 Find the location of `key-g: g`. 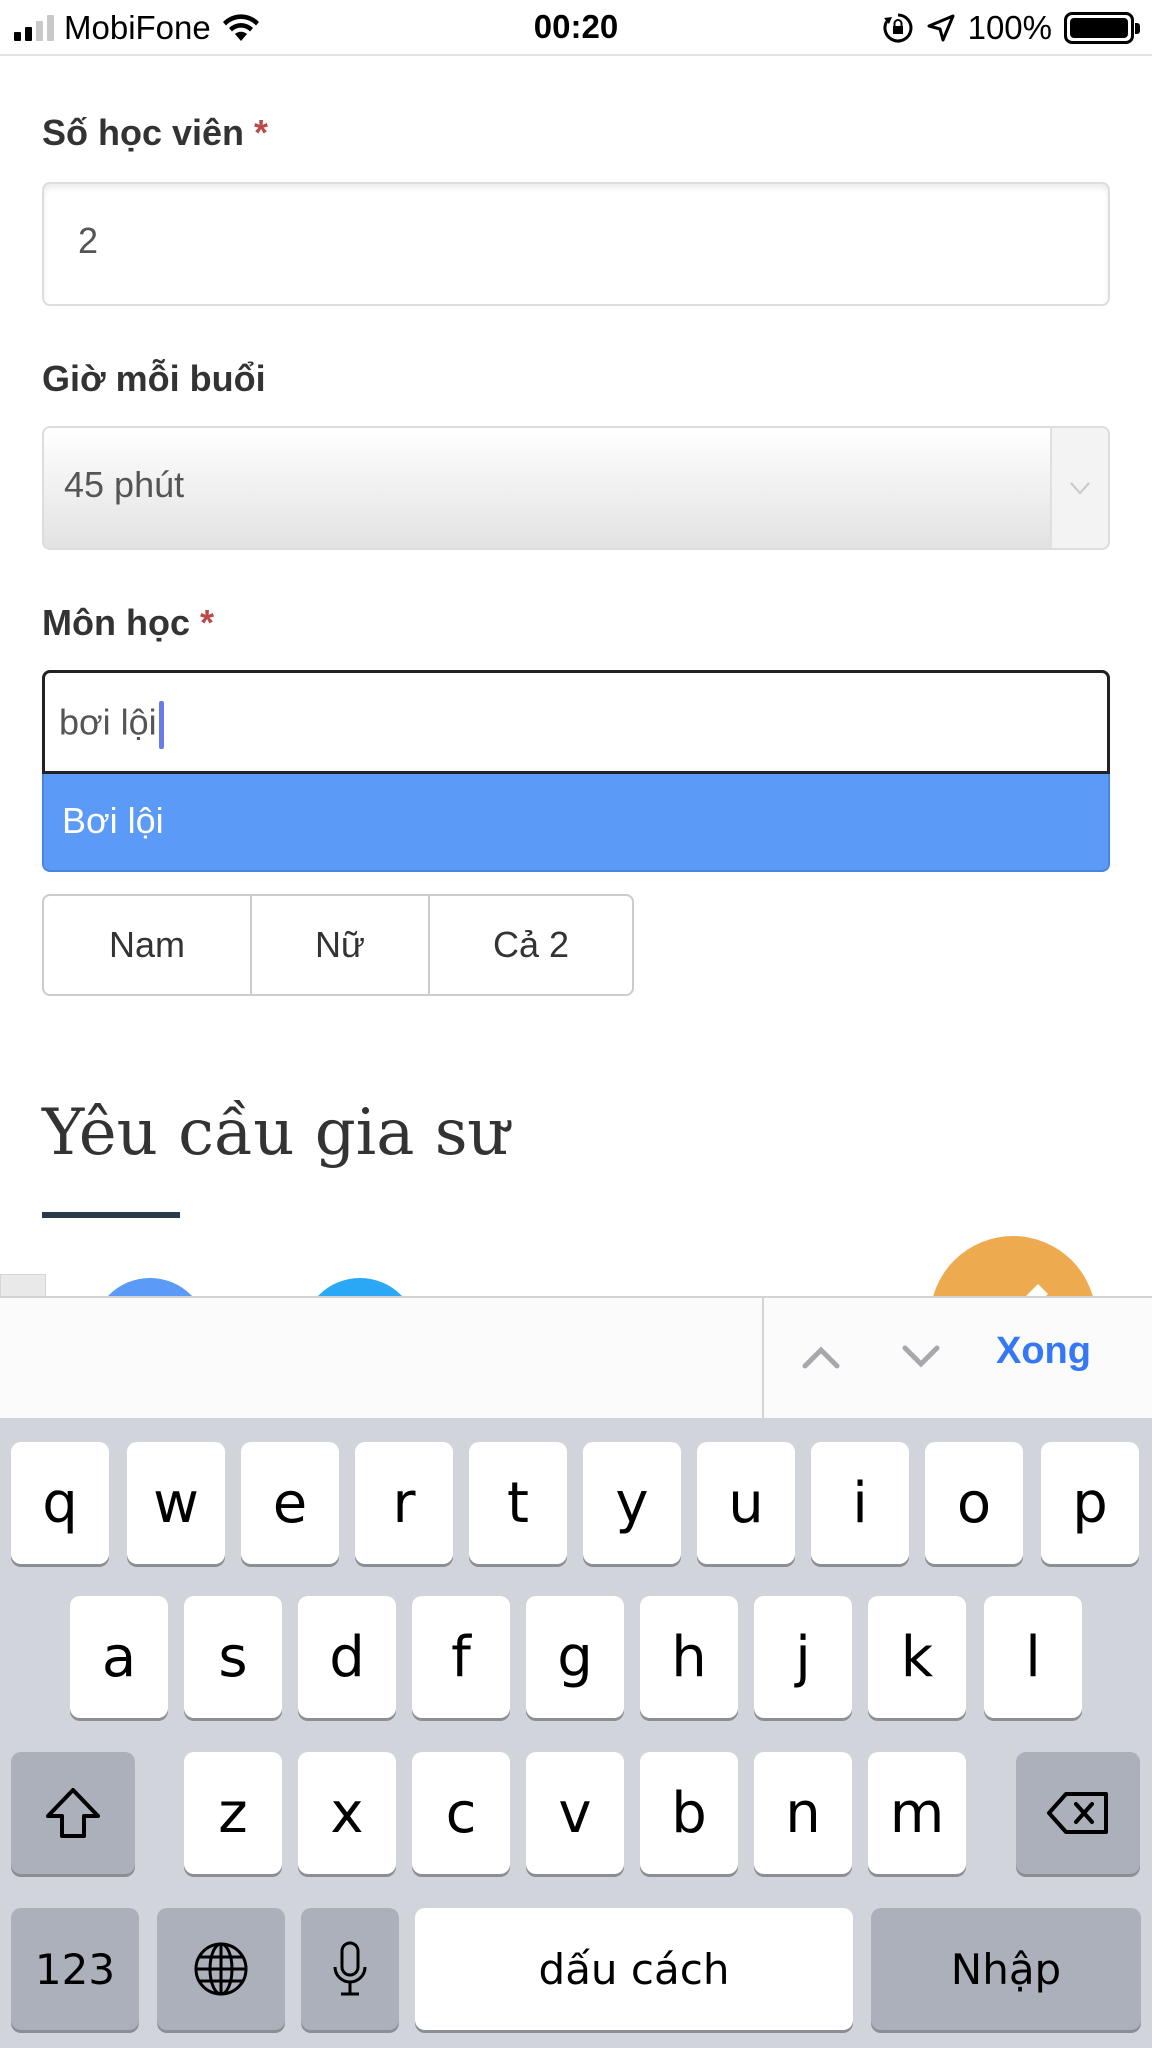

key-g: g is located at coordinates (575, 1657).